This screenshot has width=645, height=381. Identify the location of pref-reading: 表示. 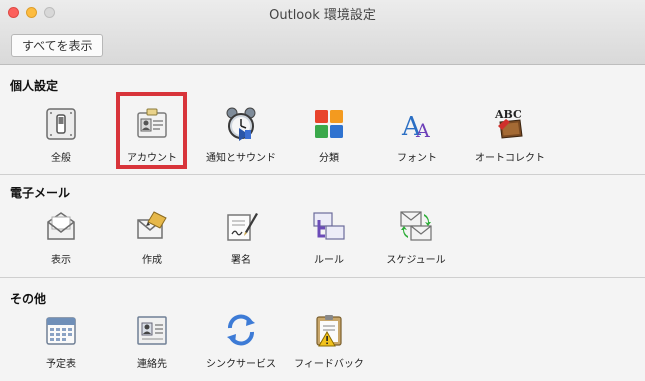
(61, 237).